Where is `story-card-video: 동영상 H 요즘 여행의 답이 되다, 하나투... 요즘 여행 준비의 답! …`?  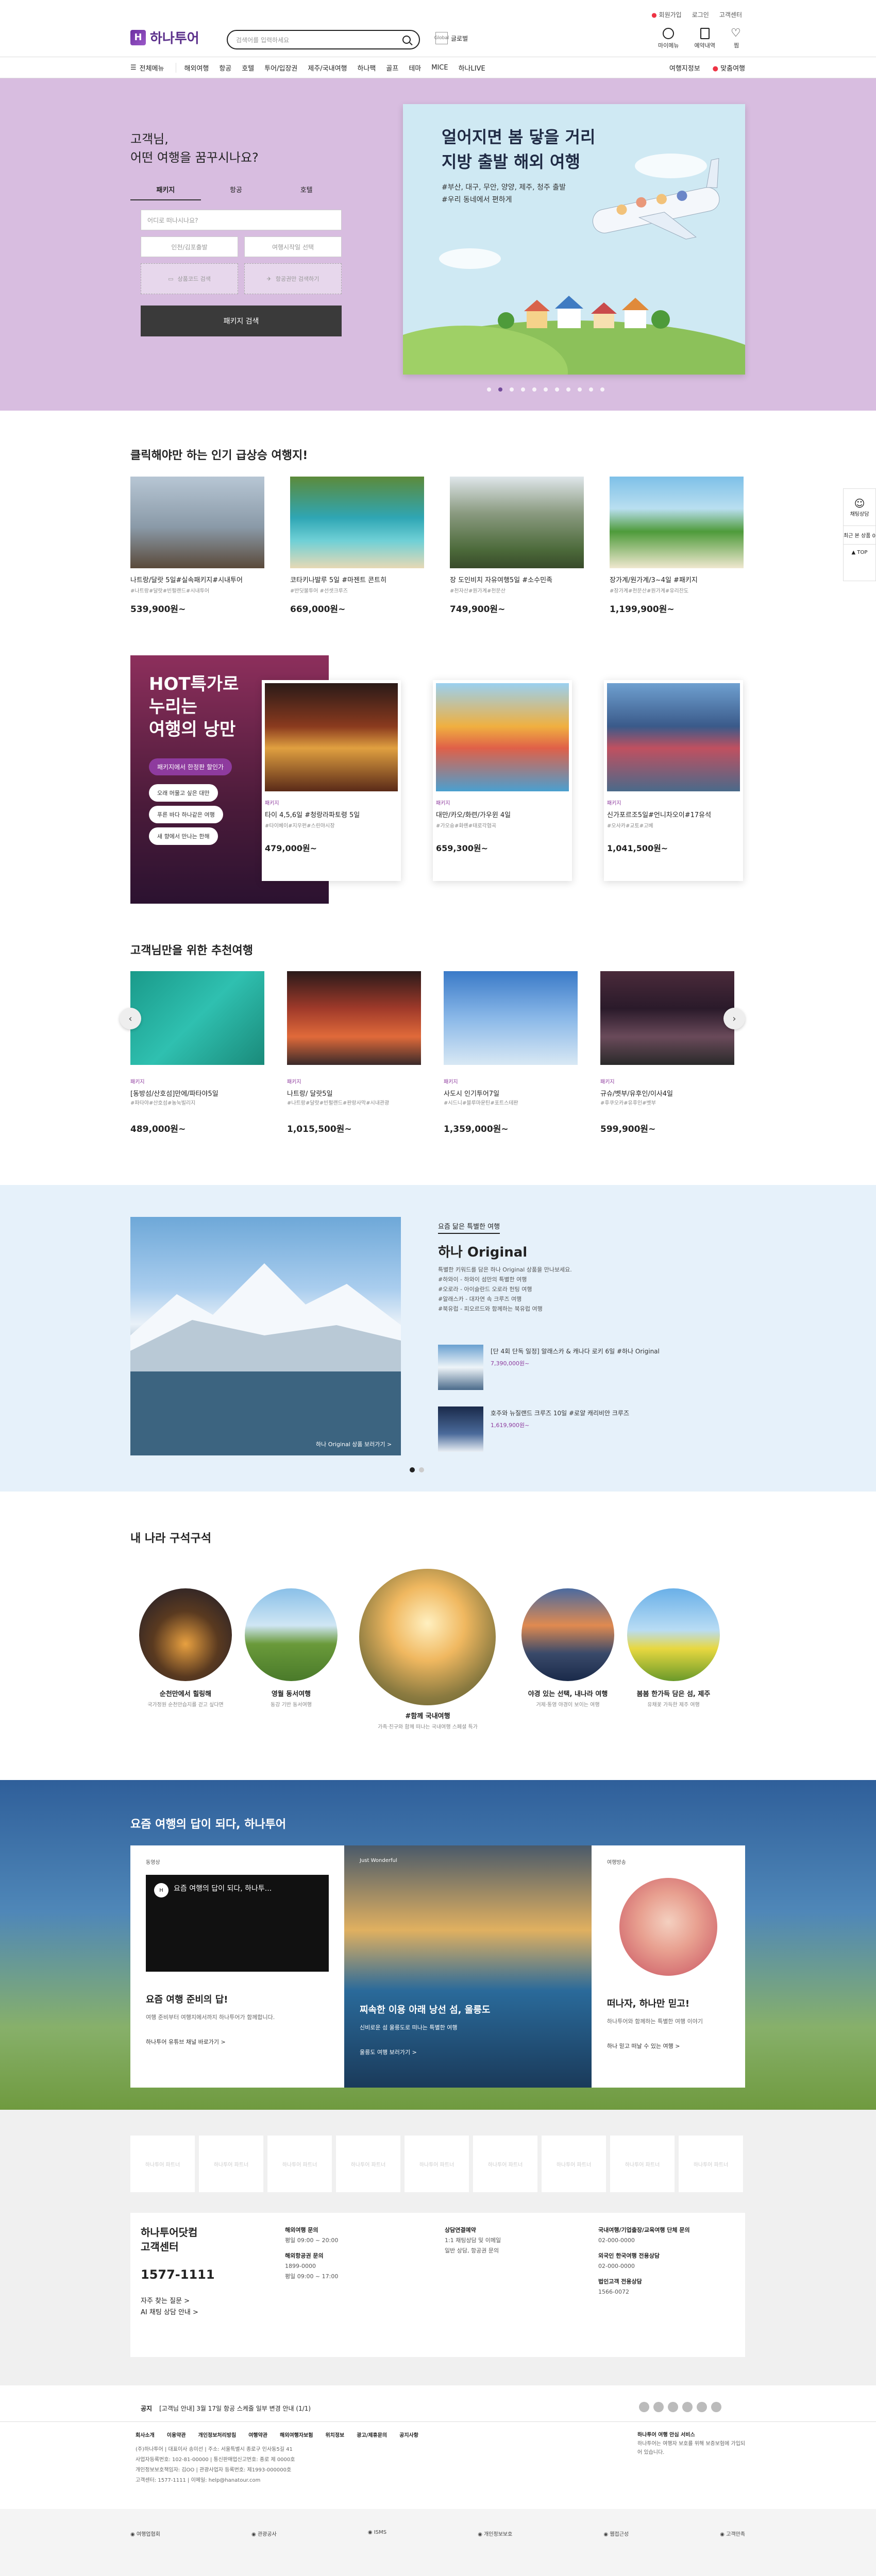
story-card-video: 동영상 H 요즘 여행의 답이 되다, 하나투... 요즘 여행 준비의 답! … is located at coordinates (237, 1966).